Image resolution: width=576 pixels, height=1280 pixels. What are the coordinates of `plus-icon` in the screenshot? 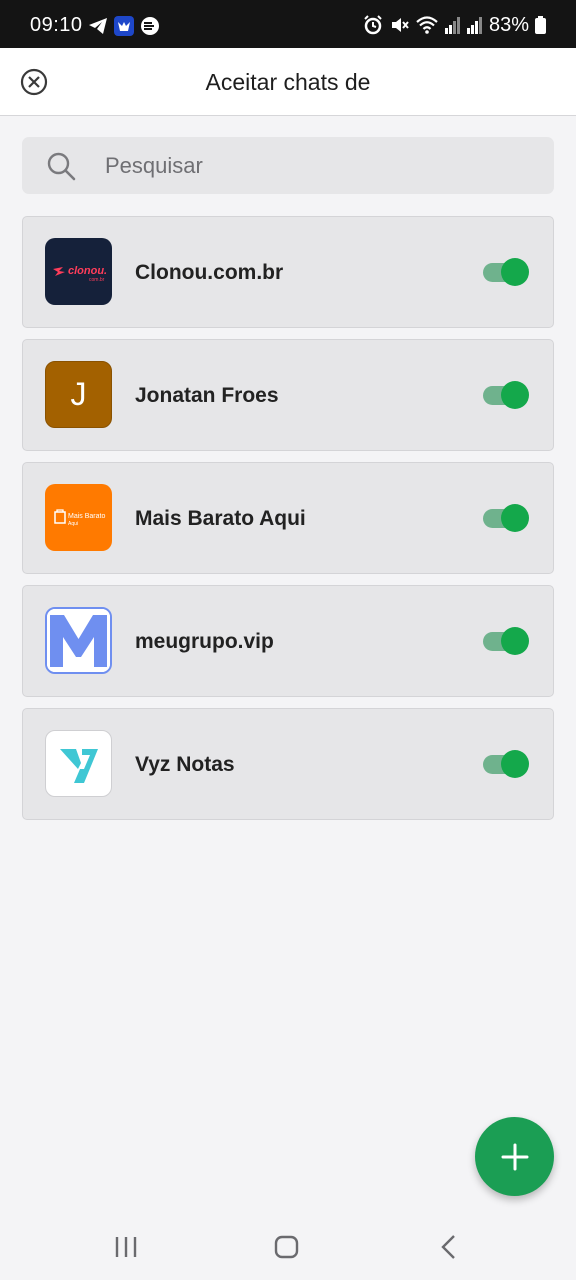 It's located at (514, 1156).